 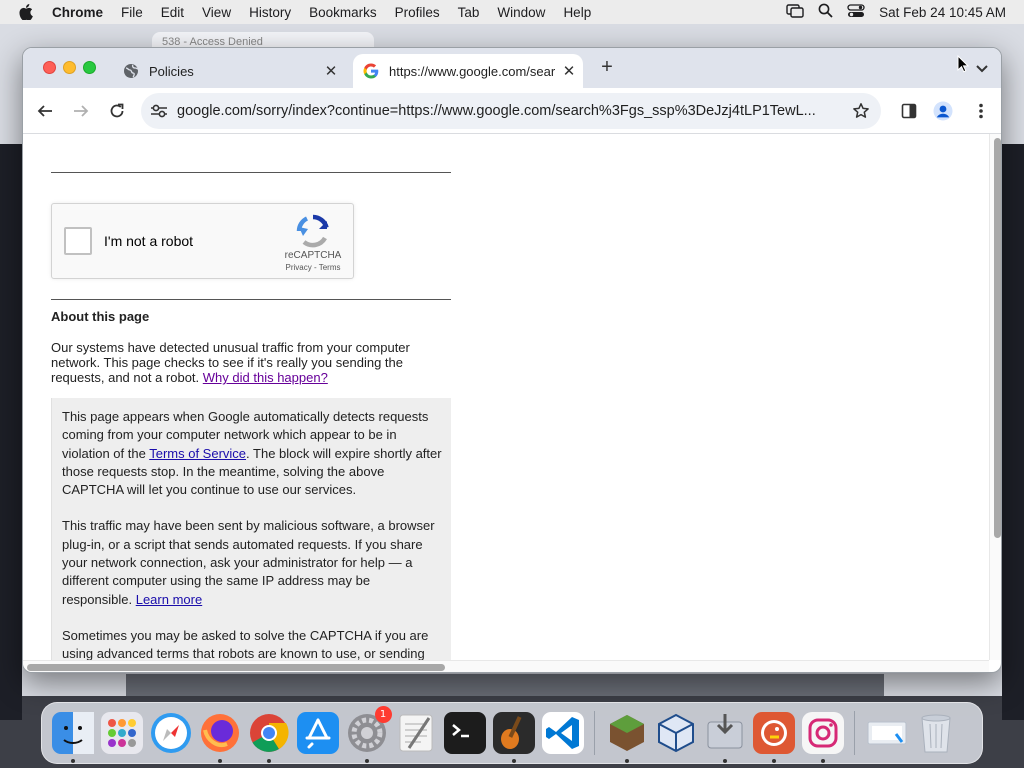 I want to click on garageband-icon, so click(x=513, y=737).